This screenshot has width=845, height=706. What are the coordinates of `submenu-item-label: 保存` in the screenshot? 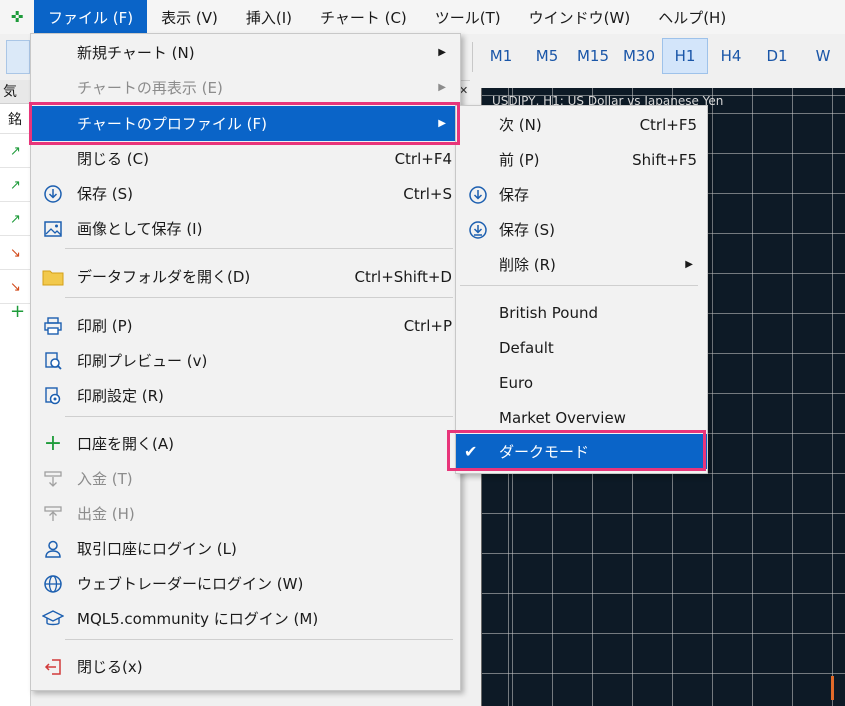 It's located at (514, 195).